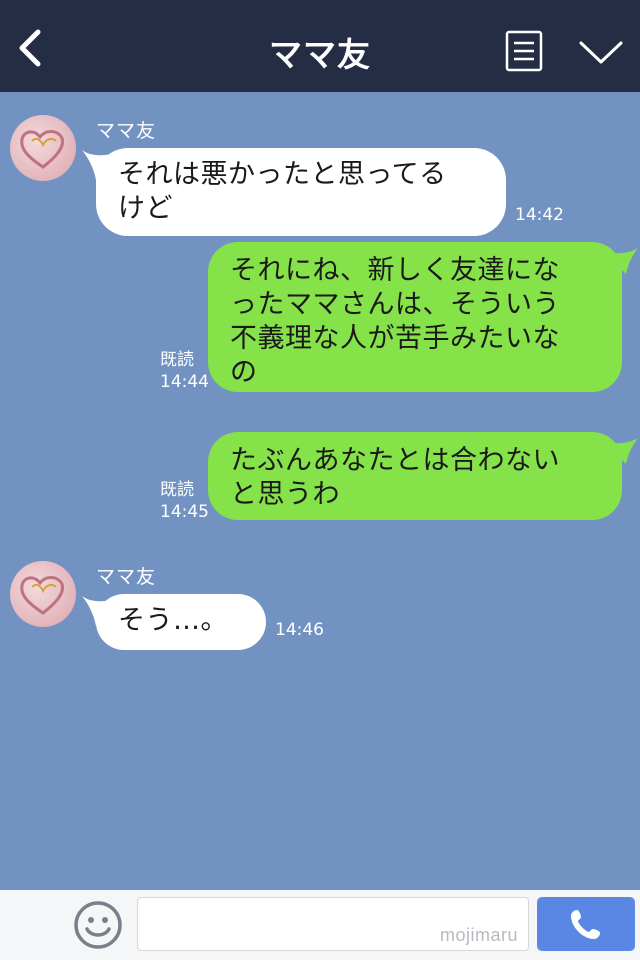  I want to click on chat-header: ママ友, so click(320, 46).